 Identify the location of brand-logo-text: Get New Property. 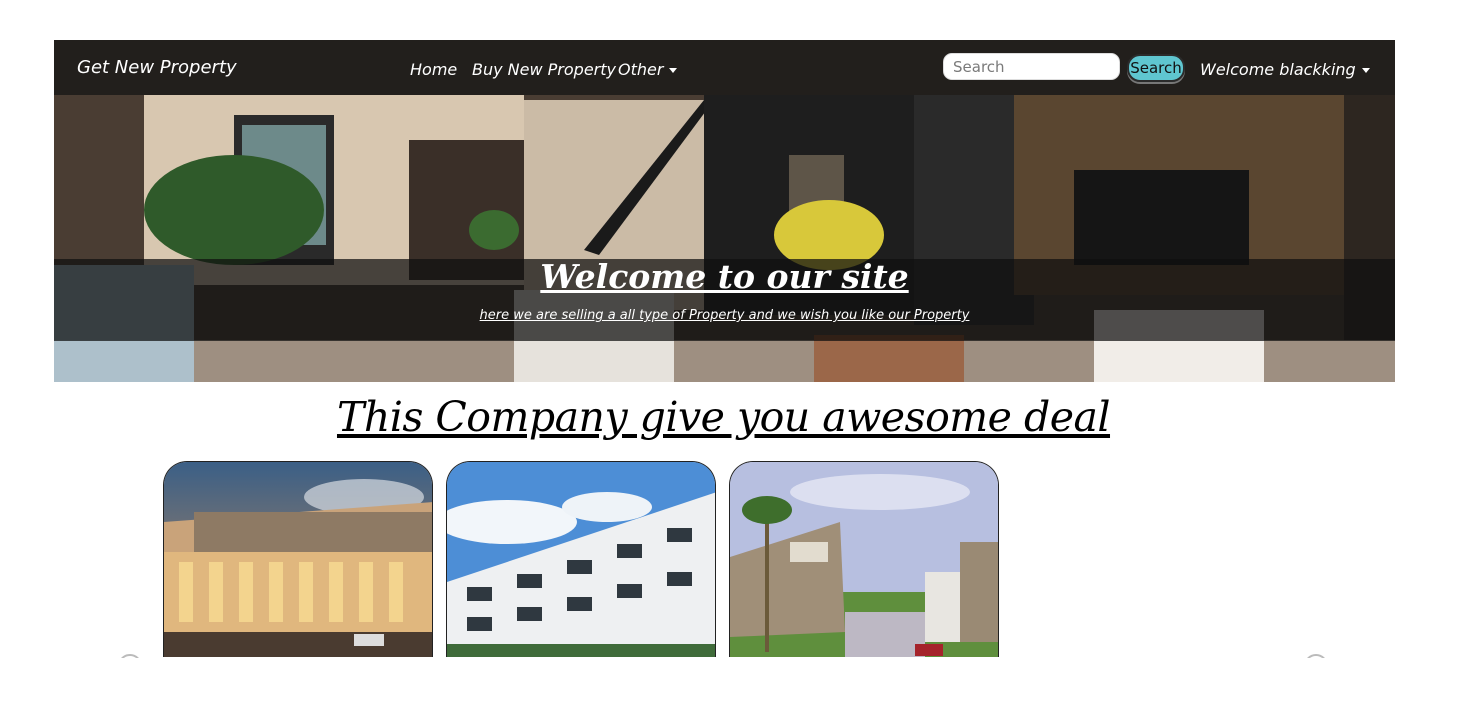
(157, 67).